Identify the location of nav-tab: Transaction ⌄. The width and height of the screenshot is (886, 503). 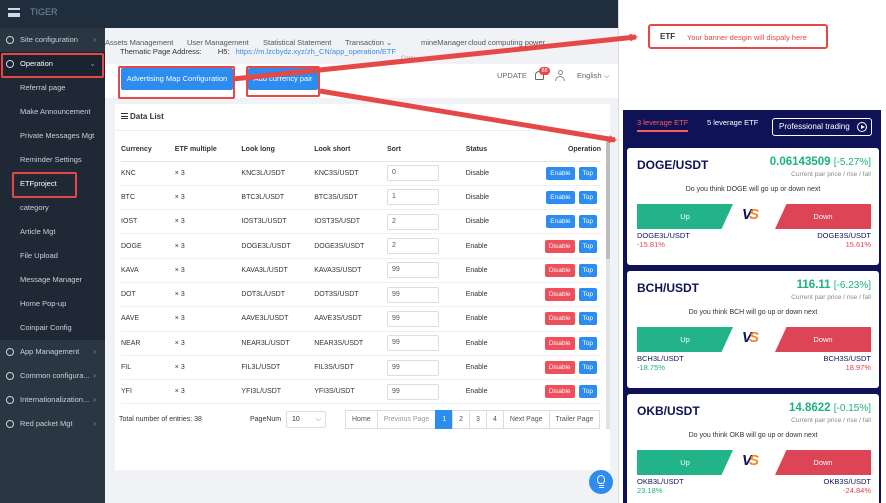
(368, 42).